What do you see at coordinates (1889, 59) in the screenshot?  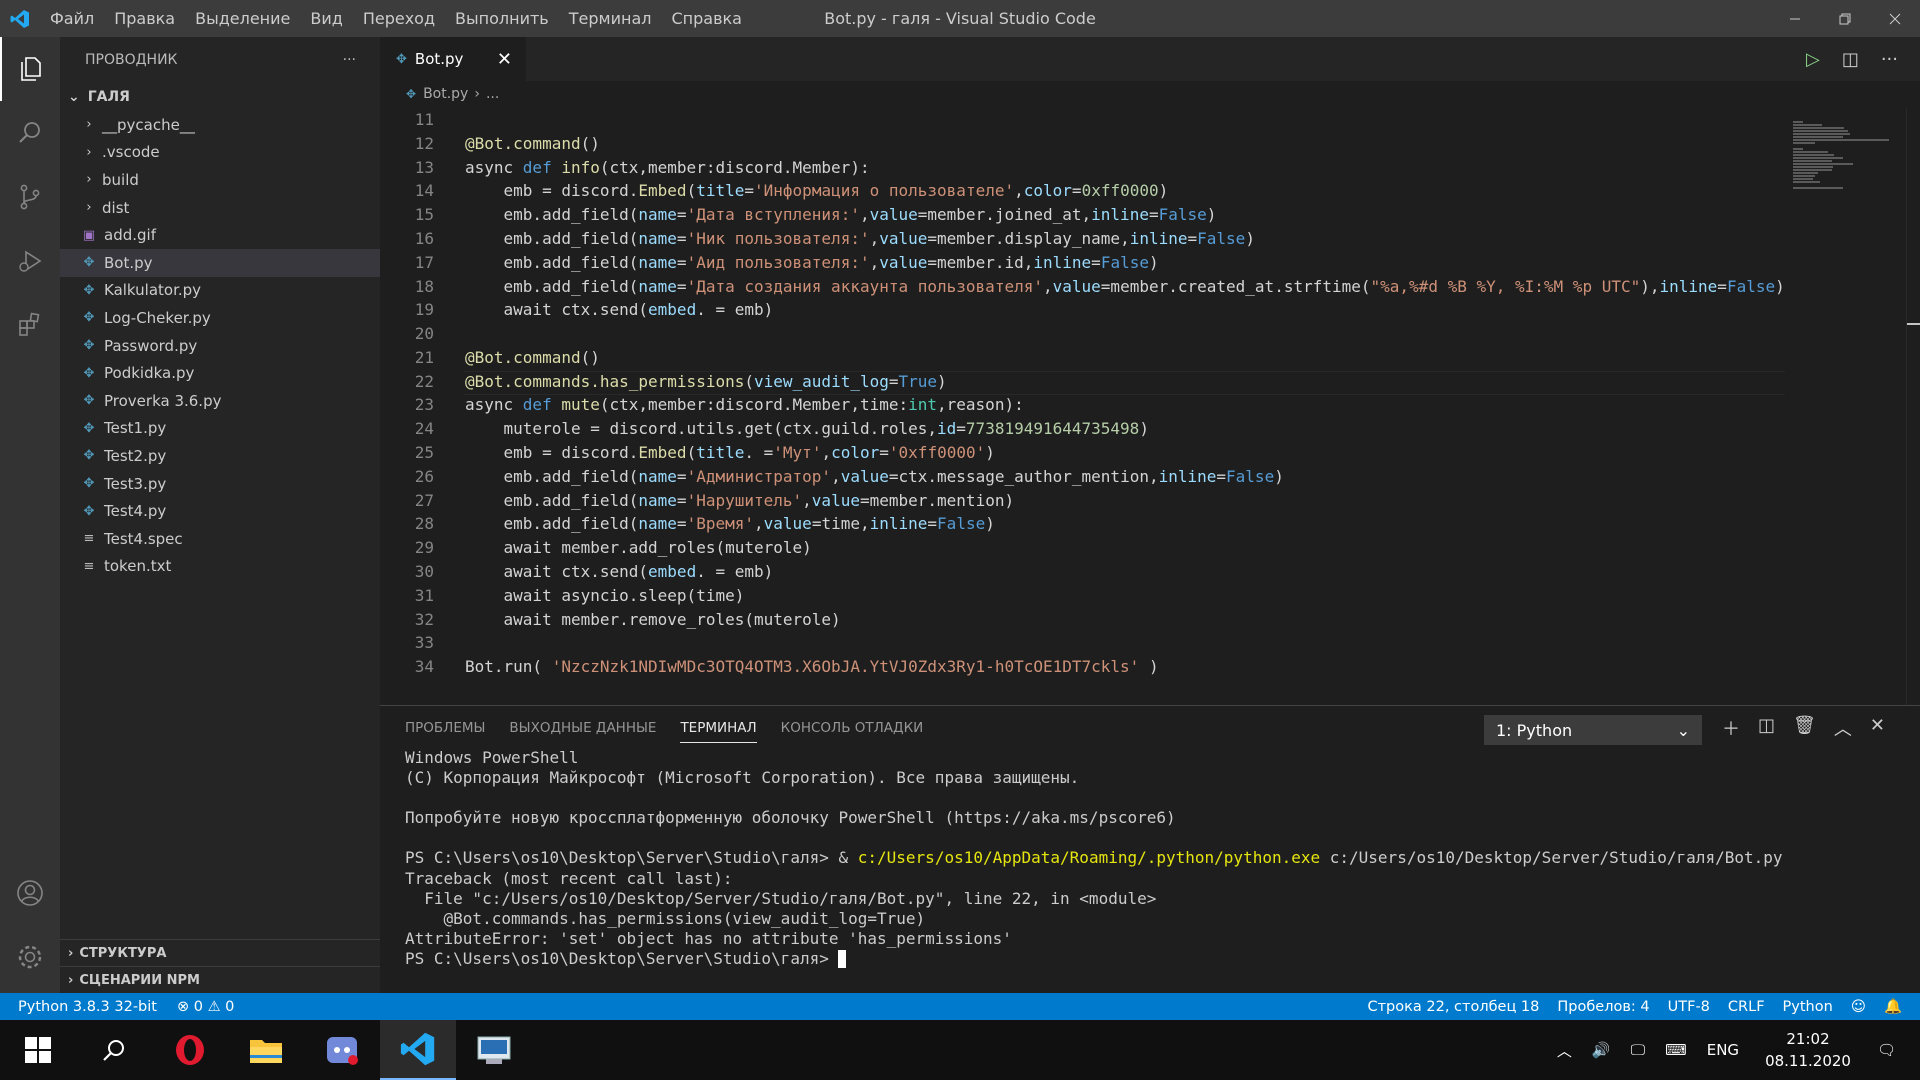 I see `more-actions-icon: ···` at bounding box center [1889, 59].